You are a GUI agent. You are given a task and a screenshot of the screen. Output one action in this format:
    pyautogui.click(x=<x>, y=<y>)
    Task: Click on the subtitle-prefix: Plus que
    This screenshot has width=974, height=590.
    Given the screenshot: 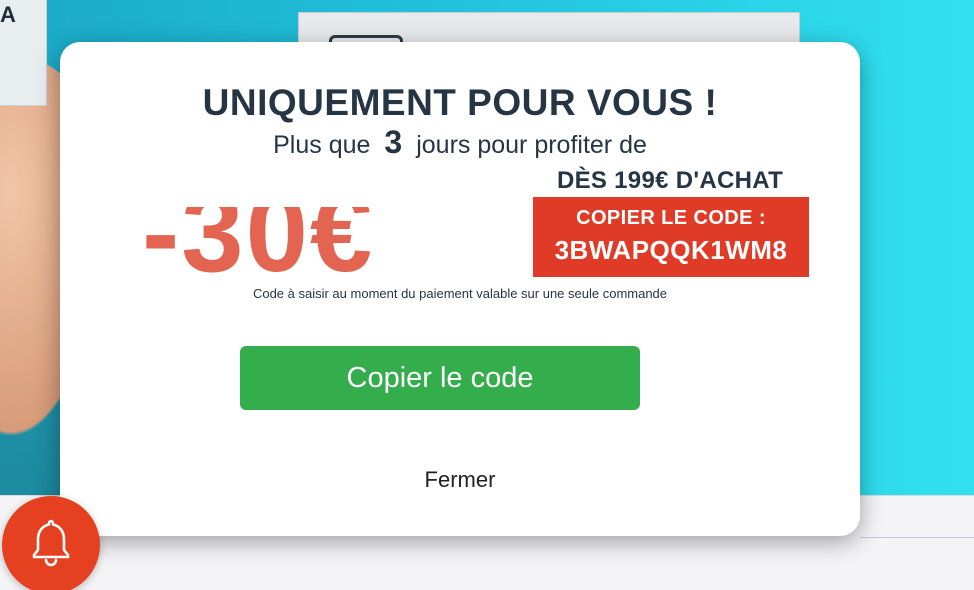 What is the action you would take?
    pyautogui.click(x=322, y=145)
    